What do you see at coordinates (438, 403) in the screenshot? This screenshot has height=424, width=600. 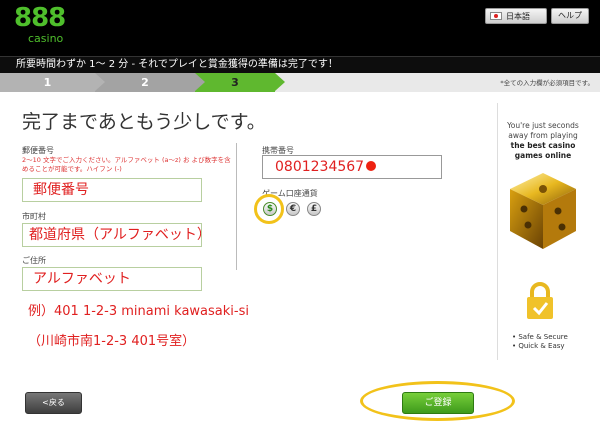 I see `register-button: ご登録` at bounding box center [438, 403].